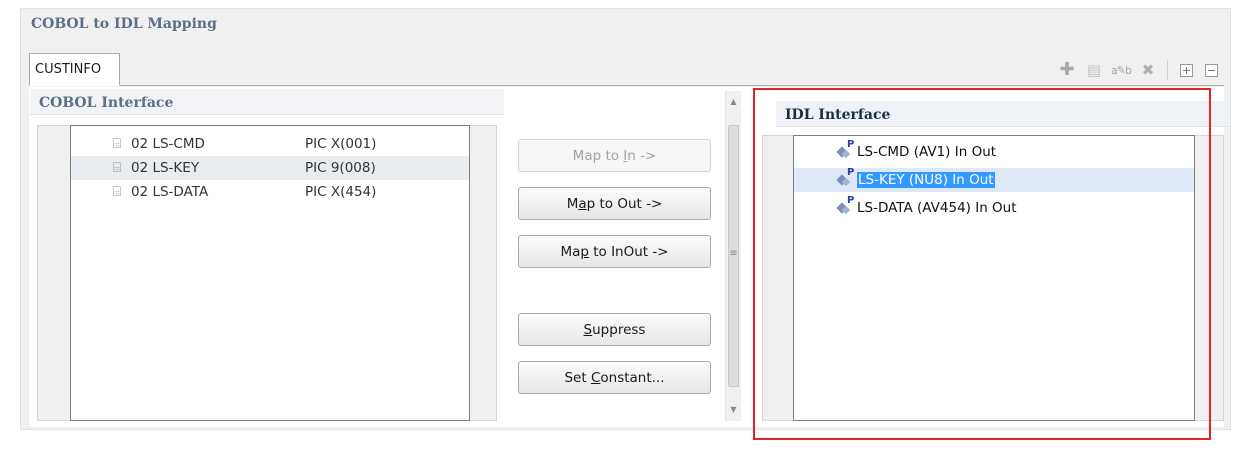  Describe the element at coordinates (270, 192) in the screenshot. I see `cobol-tree-item: ⌸ 02 LS-DATA PIC X(454)` at that location.